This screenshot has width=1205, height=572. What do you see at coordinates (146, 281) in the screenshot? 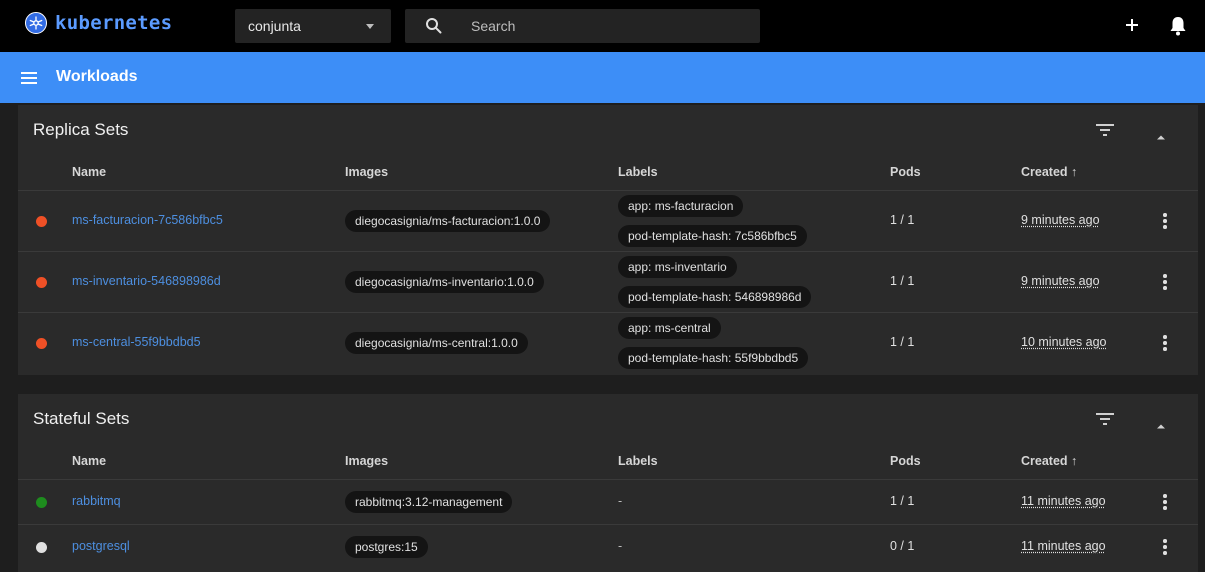
I see `replica-set-name-link: ms-inventario-546898986d` at bounding box center [146, 281].